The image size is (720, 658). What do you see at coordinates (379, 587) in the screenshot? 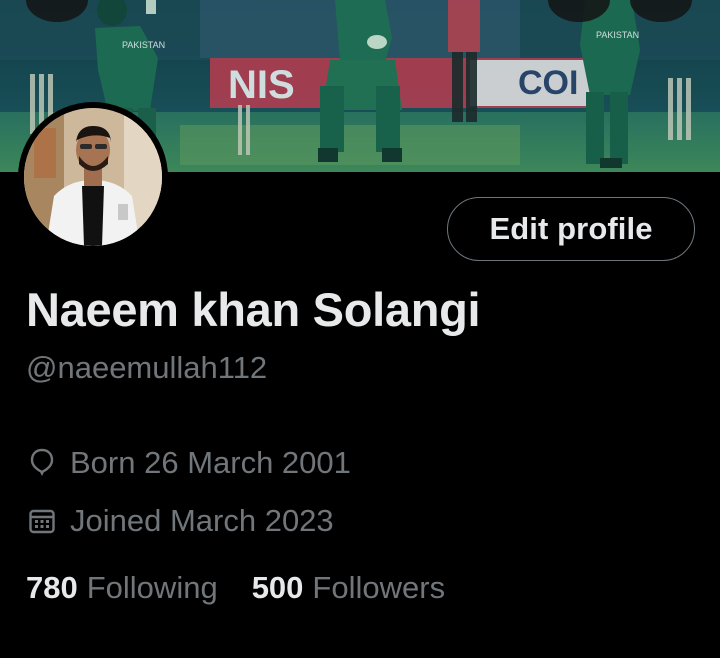
I see `followers-label: Followers` at bounding box center [379, 587].